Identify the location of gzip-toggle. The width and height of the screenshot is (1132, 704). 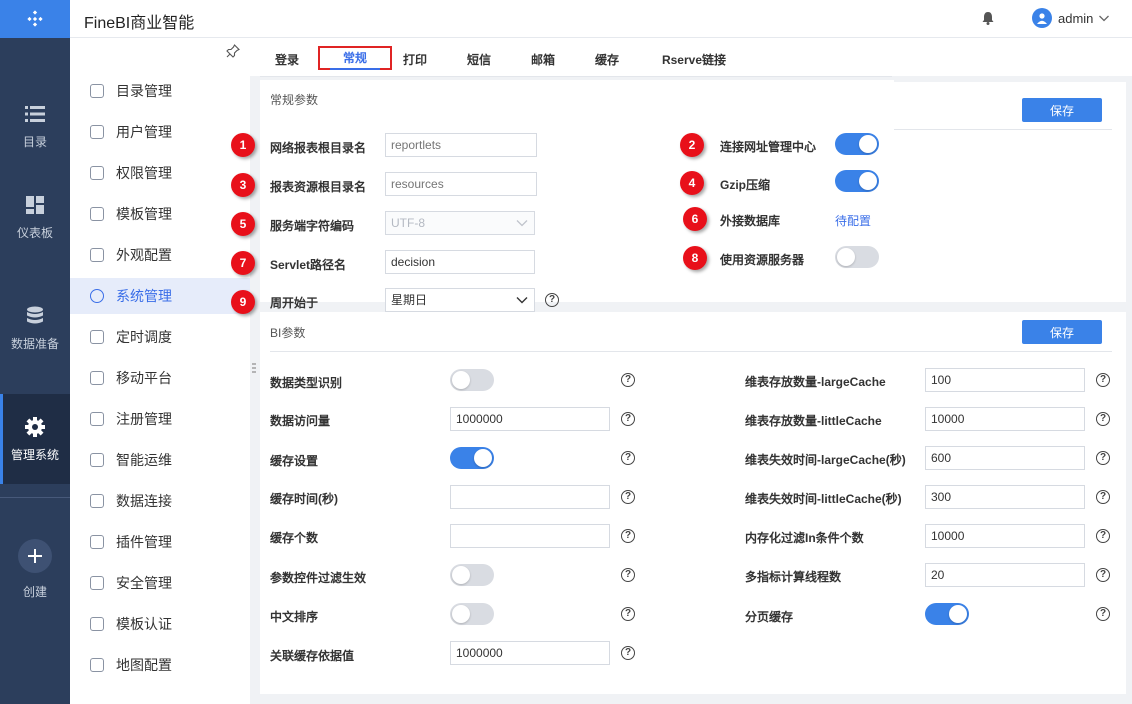
(857, 181).